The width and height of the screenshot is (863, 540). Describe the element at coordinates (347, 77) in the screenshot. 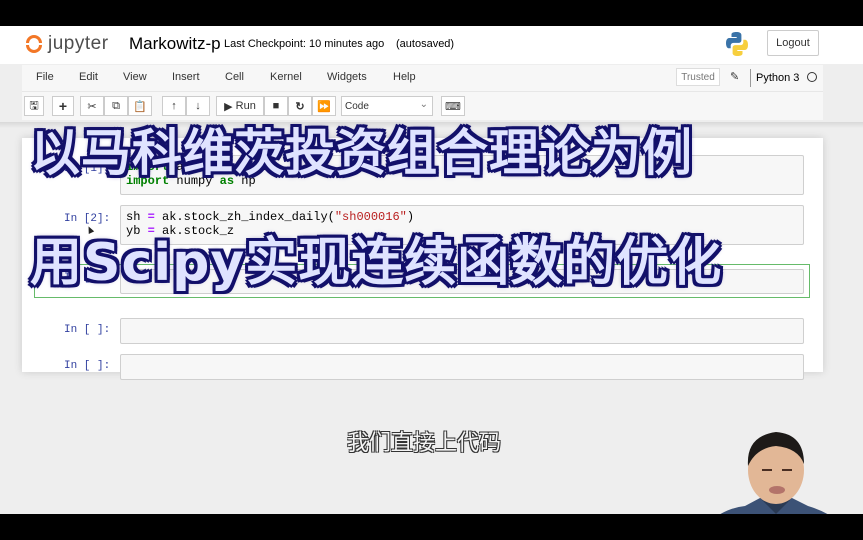

I see `menu-widgets: Widgets` at that location.